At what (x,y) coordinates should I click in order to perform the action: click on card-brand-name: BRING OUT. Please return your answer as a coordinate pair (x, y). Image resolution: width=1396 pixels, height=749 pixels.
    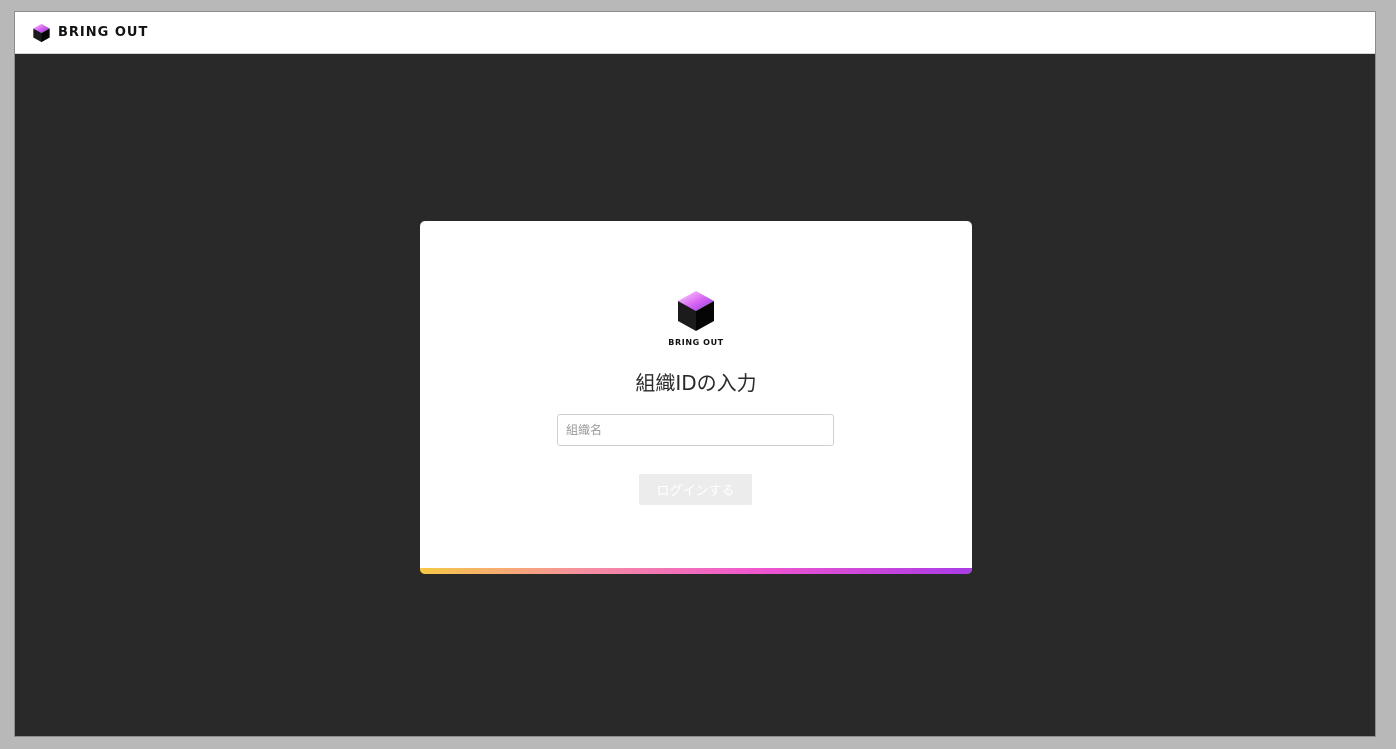
    Looking at the image, I should click on (696, 342).